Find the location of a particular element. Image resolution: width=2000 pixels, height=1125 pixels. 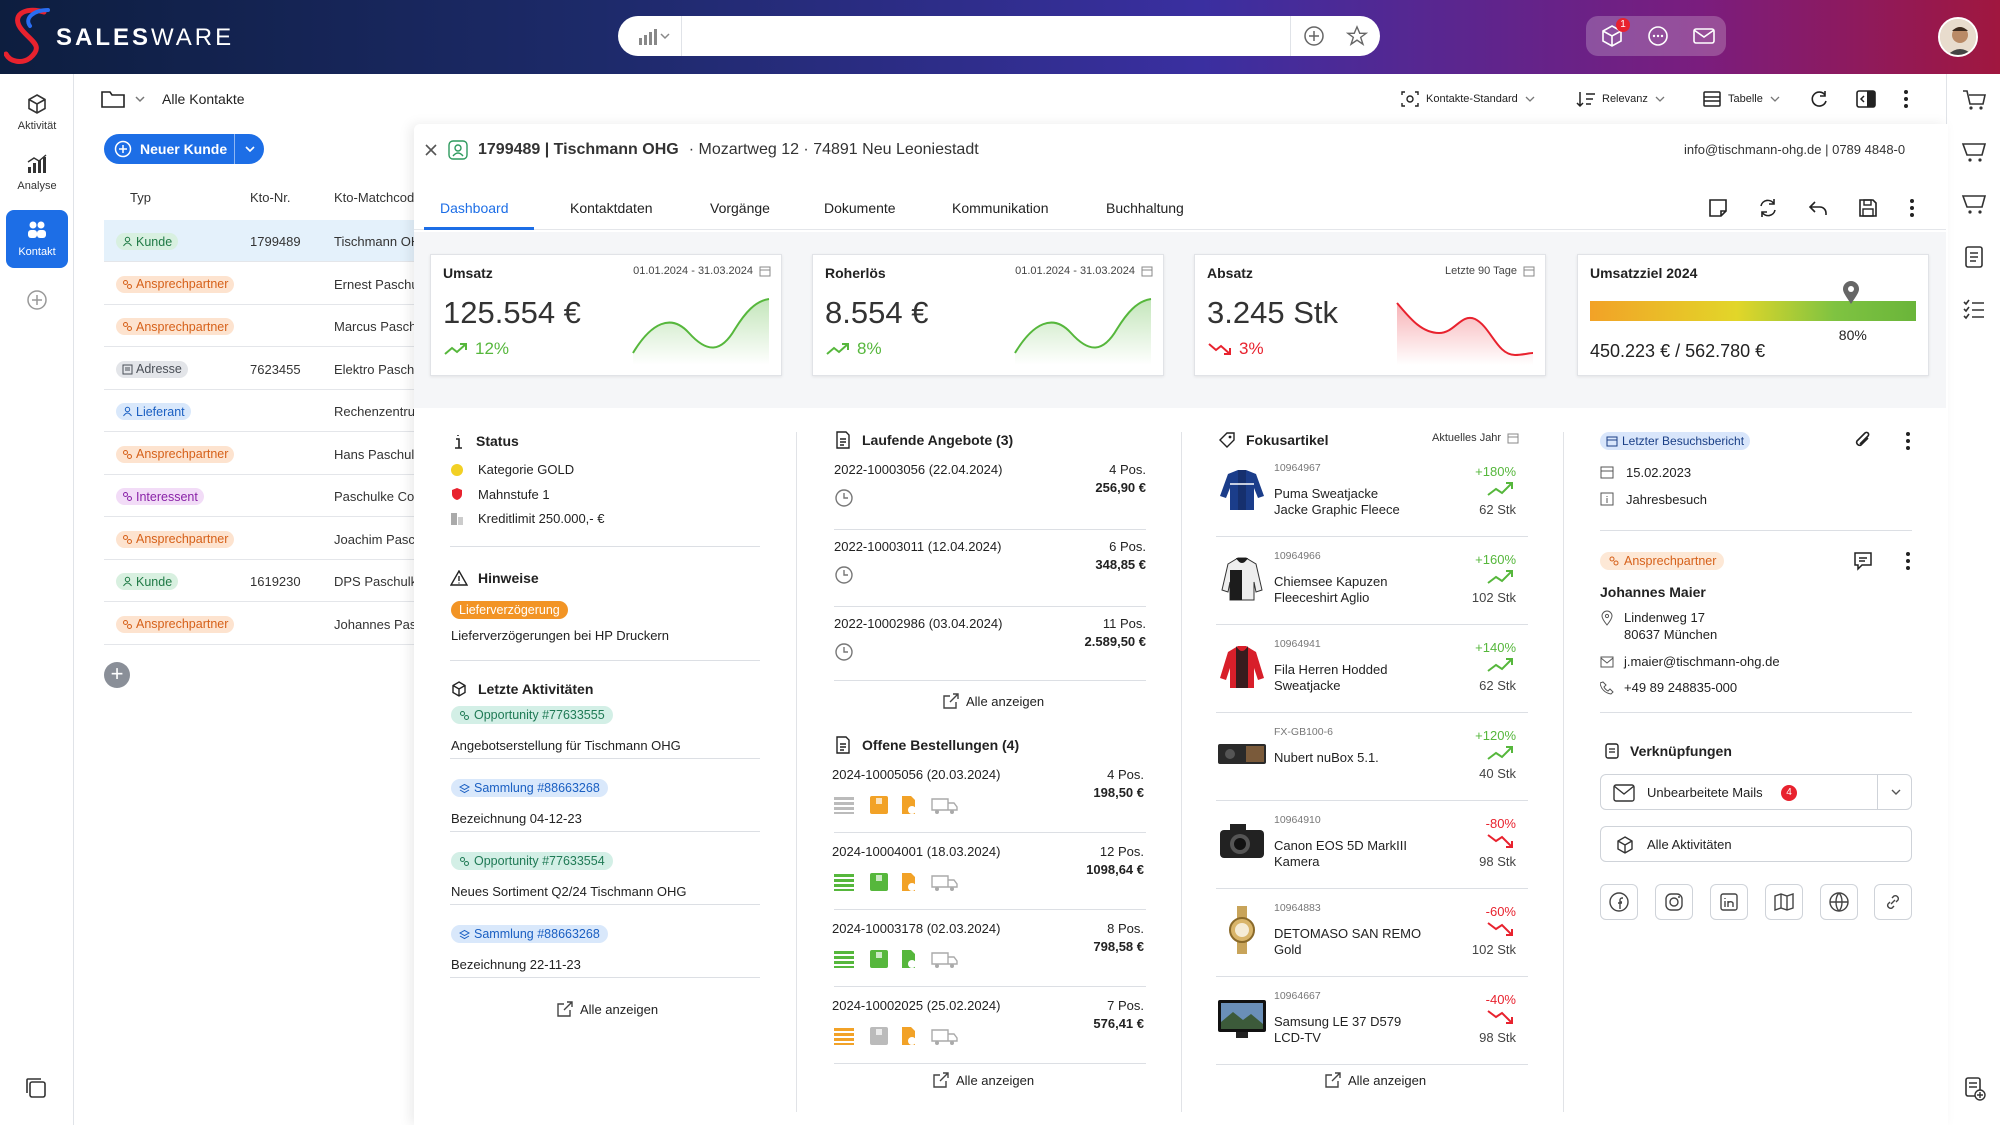

table-row: Adresse 7623455 Elektro Paschulke is located at coordinates (264, 369).